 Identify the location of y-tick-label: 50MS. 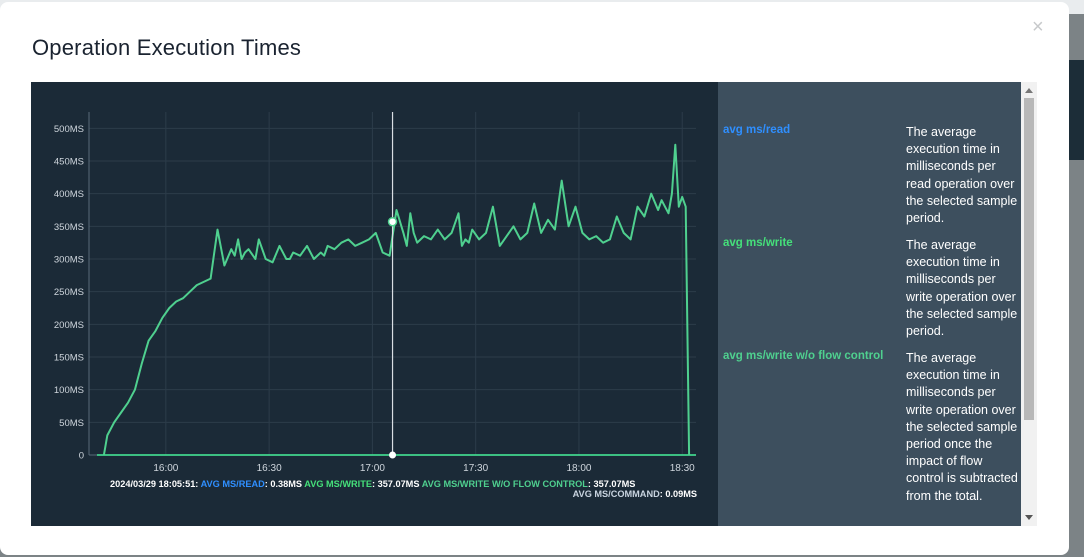
(71, 423).